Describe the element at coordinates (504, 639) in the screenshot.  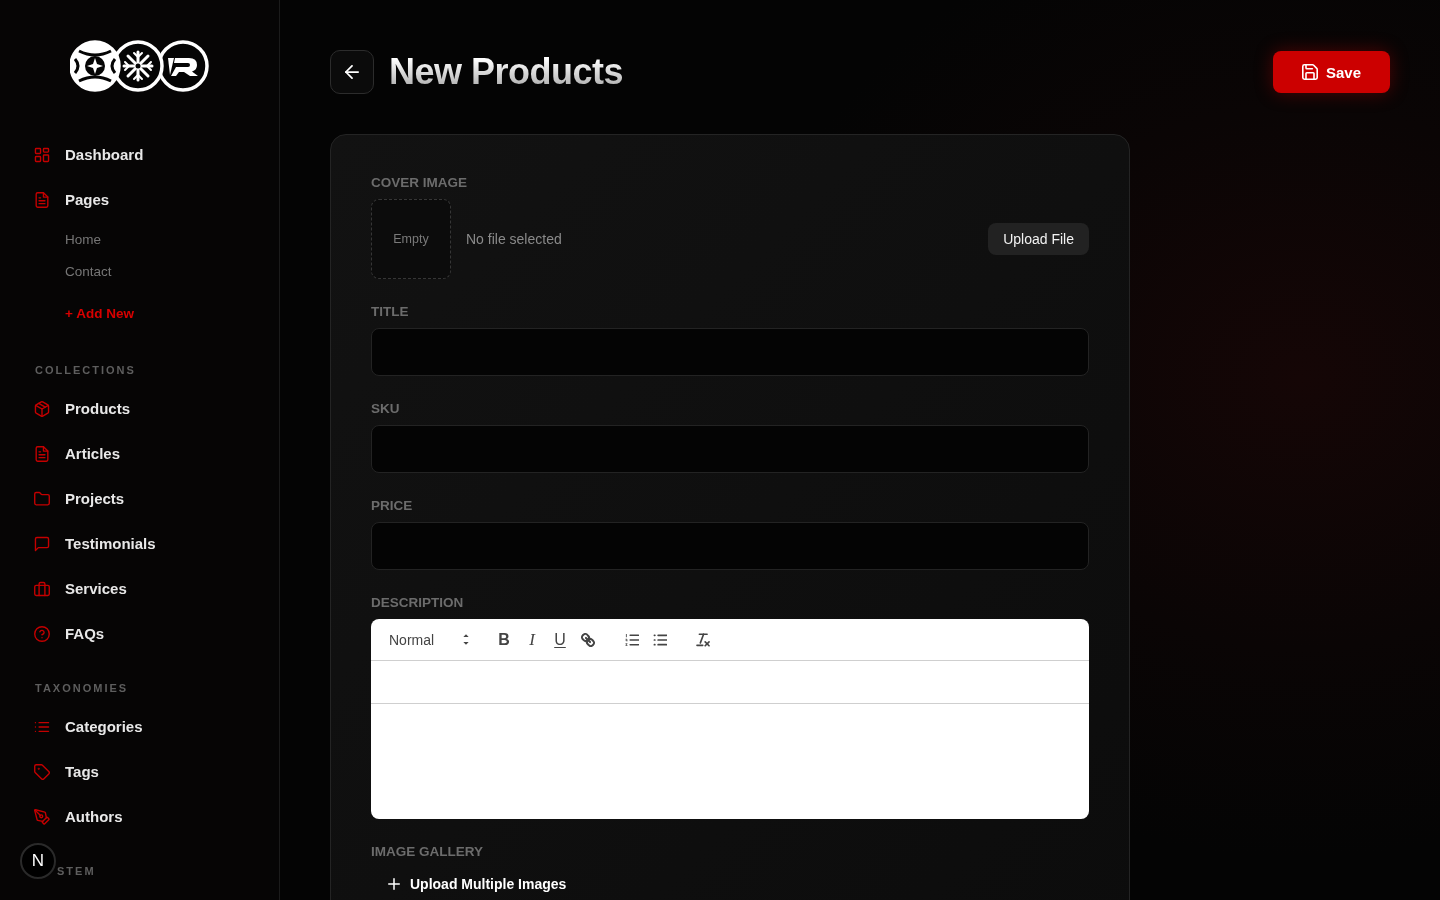
I see `bold-button: B` at that location.